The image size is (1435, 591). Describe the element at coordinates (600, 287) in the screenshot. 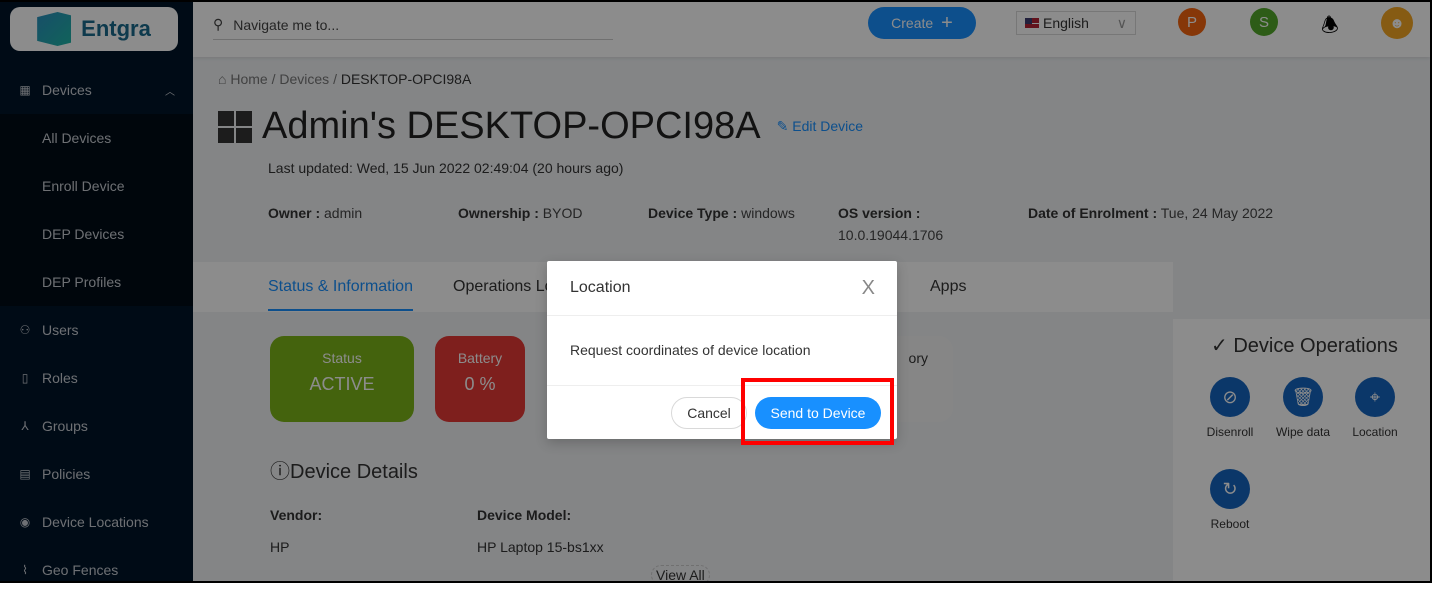

I see `modal-title: Location` at that location.